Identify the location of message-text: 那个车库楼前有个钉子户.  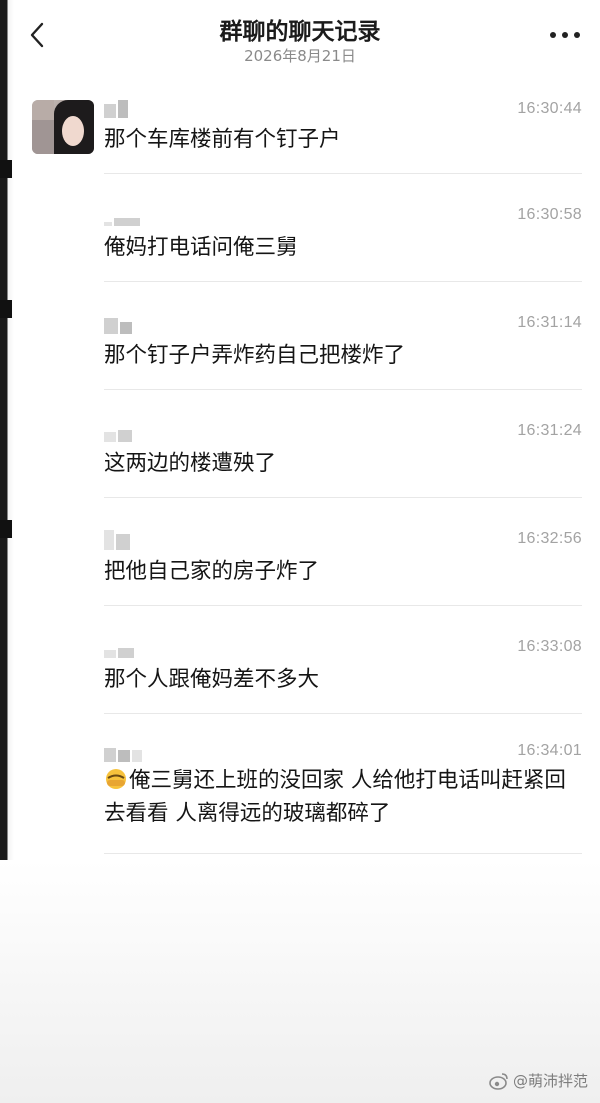
(222, 139).